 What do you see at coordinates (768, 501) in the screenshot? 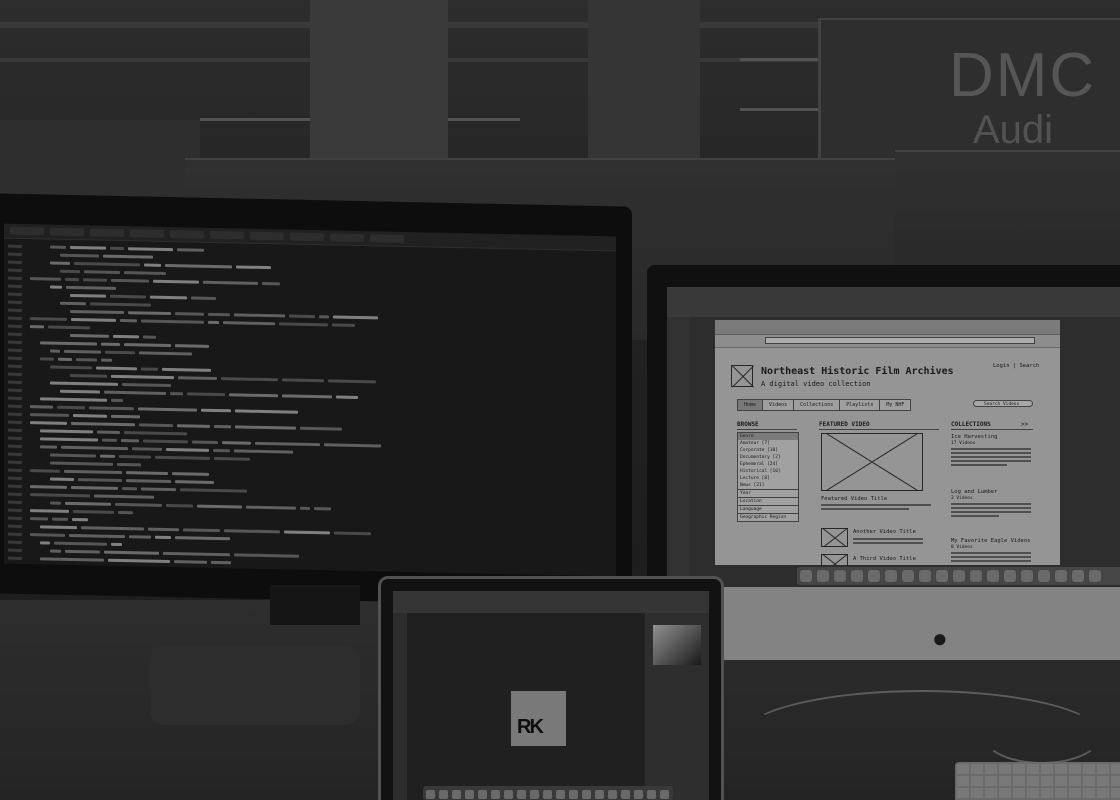
I see `browse-item: Location` at bounding box center [768, 501].